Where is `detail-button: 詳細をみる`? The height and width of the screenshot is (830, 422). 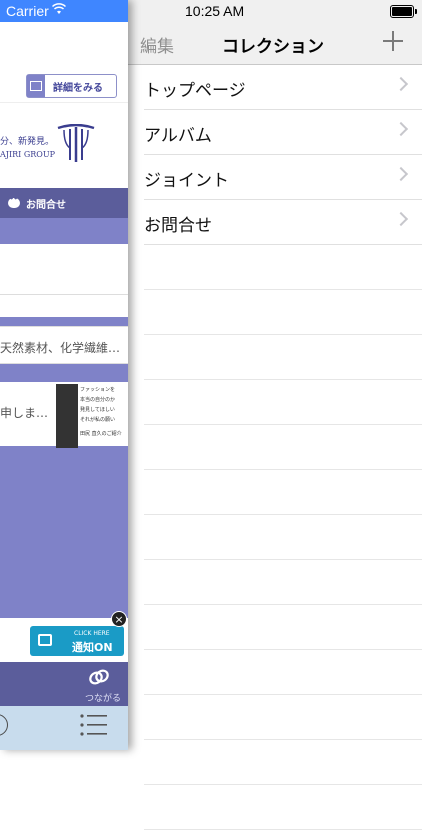 detail-button: 詳細をみる is located at coordinates (71, 86).